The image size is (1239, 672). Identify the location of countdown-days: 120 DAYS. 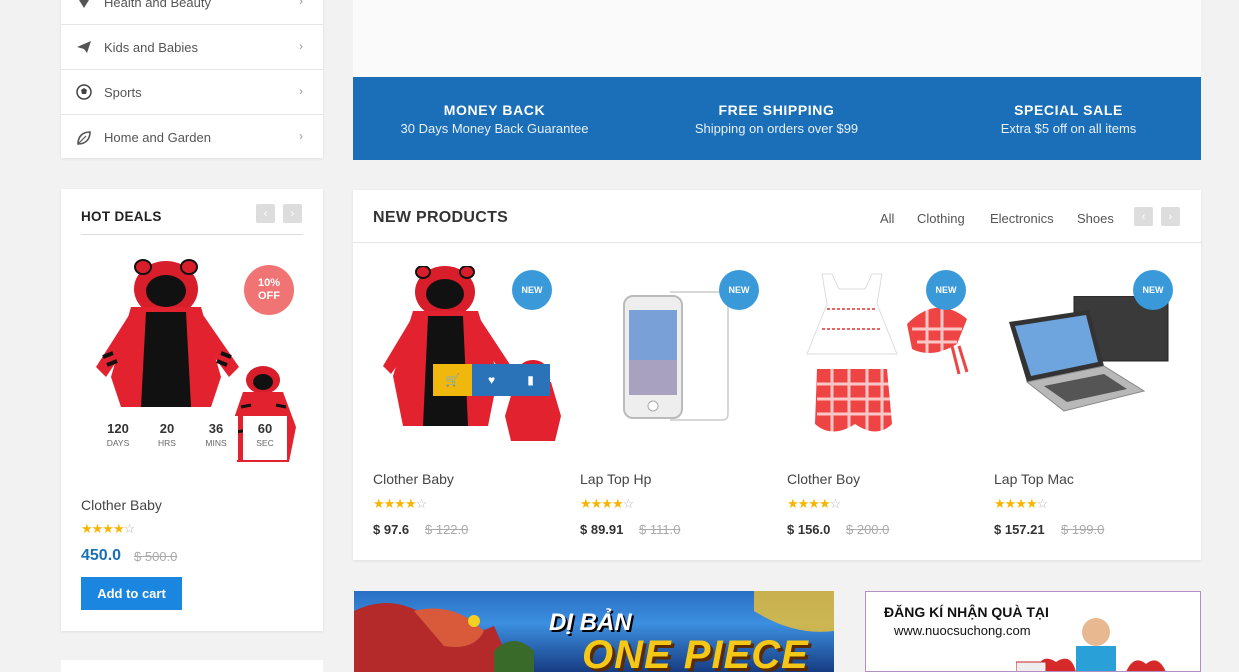
(118, 438).